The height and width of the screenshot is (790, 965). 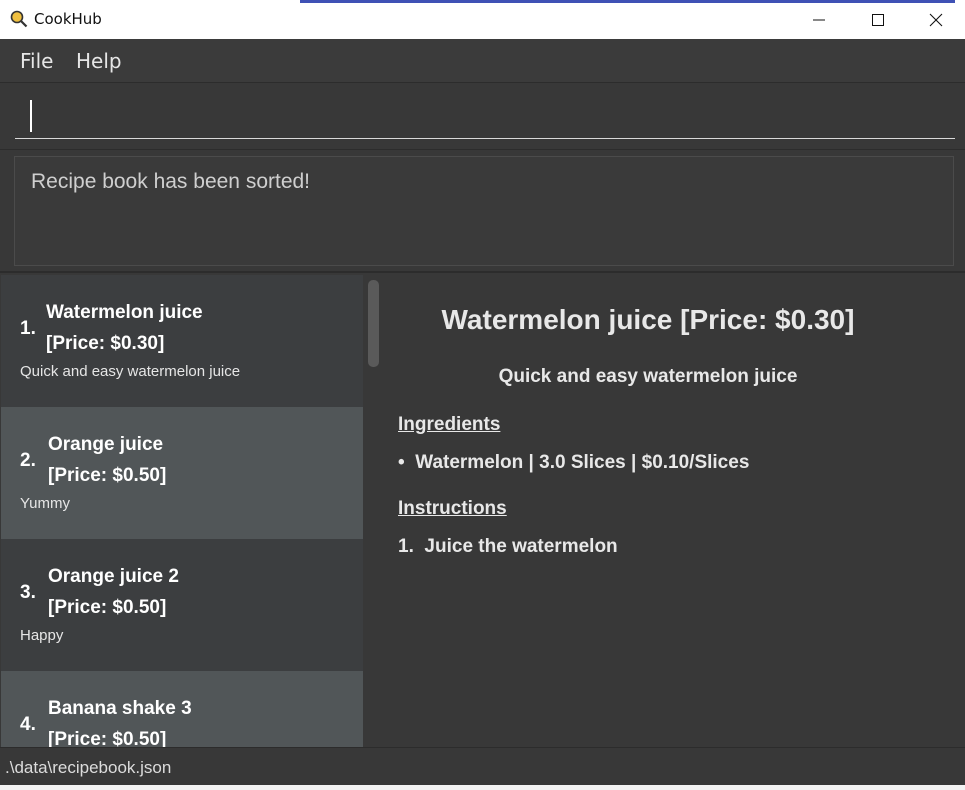 I want to click on result-box: Recipe book has been sorted!, so click(x=484, y=211).